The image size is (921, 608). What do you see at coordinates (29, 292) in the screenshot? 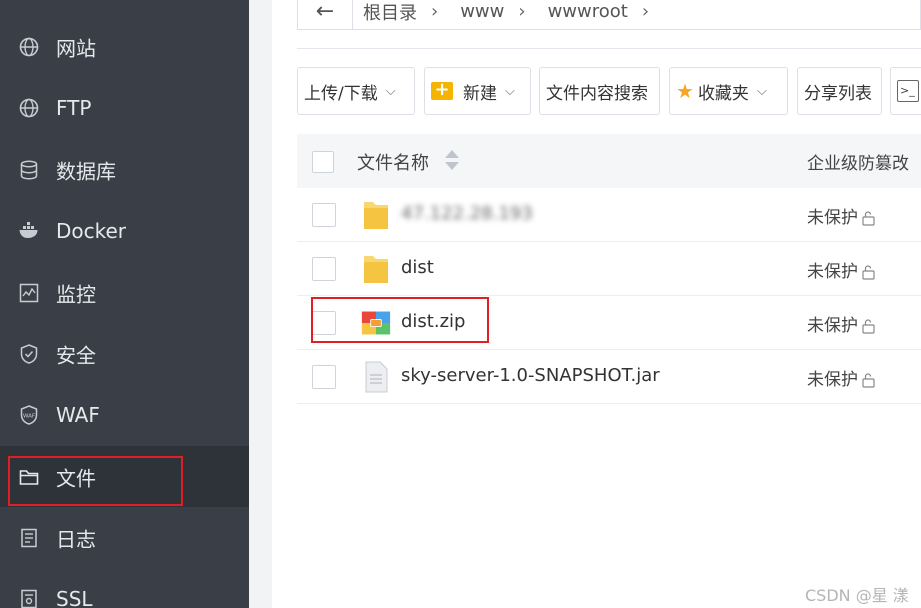
I see `monitor-icon` at bounding box center [29, 292].